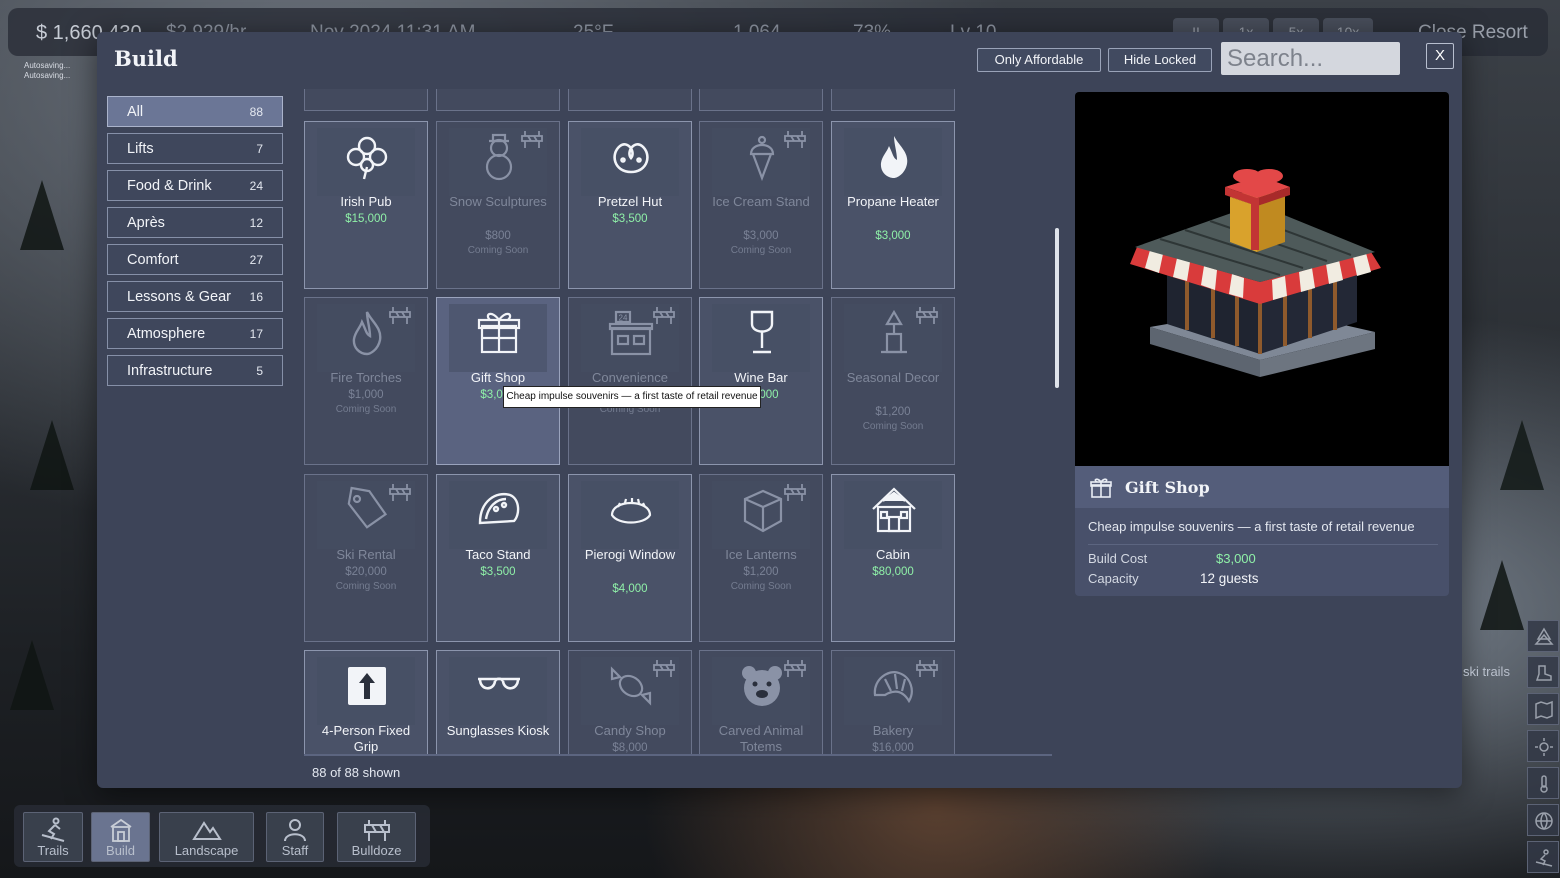 The width and height of the screenshot is (1560, 878). I want to click on category-food-drink: Food & Drink 24, so click(195, 185).